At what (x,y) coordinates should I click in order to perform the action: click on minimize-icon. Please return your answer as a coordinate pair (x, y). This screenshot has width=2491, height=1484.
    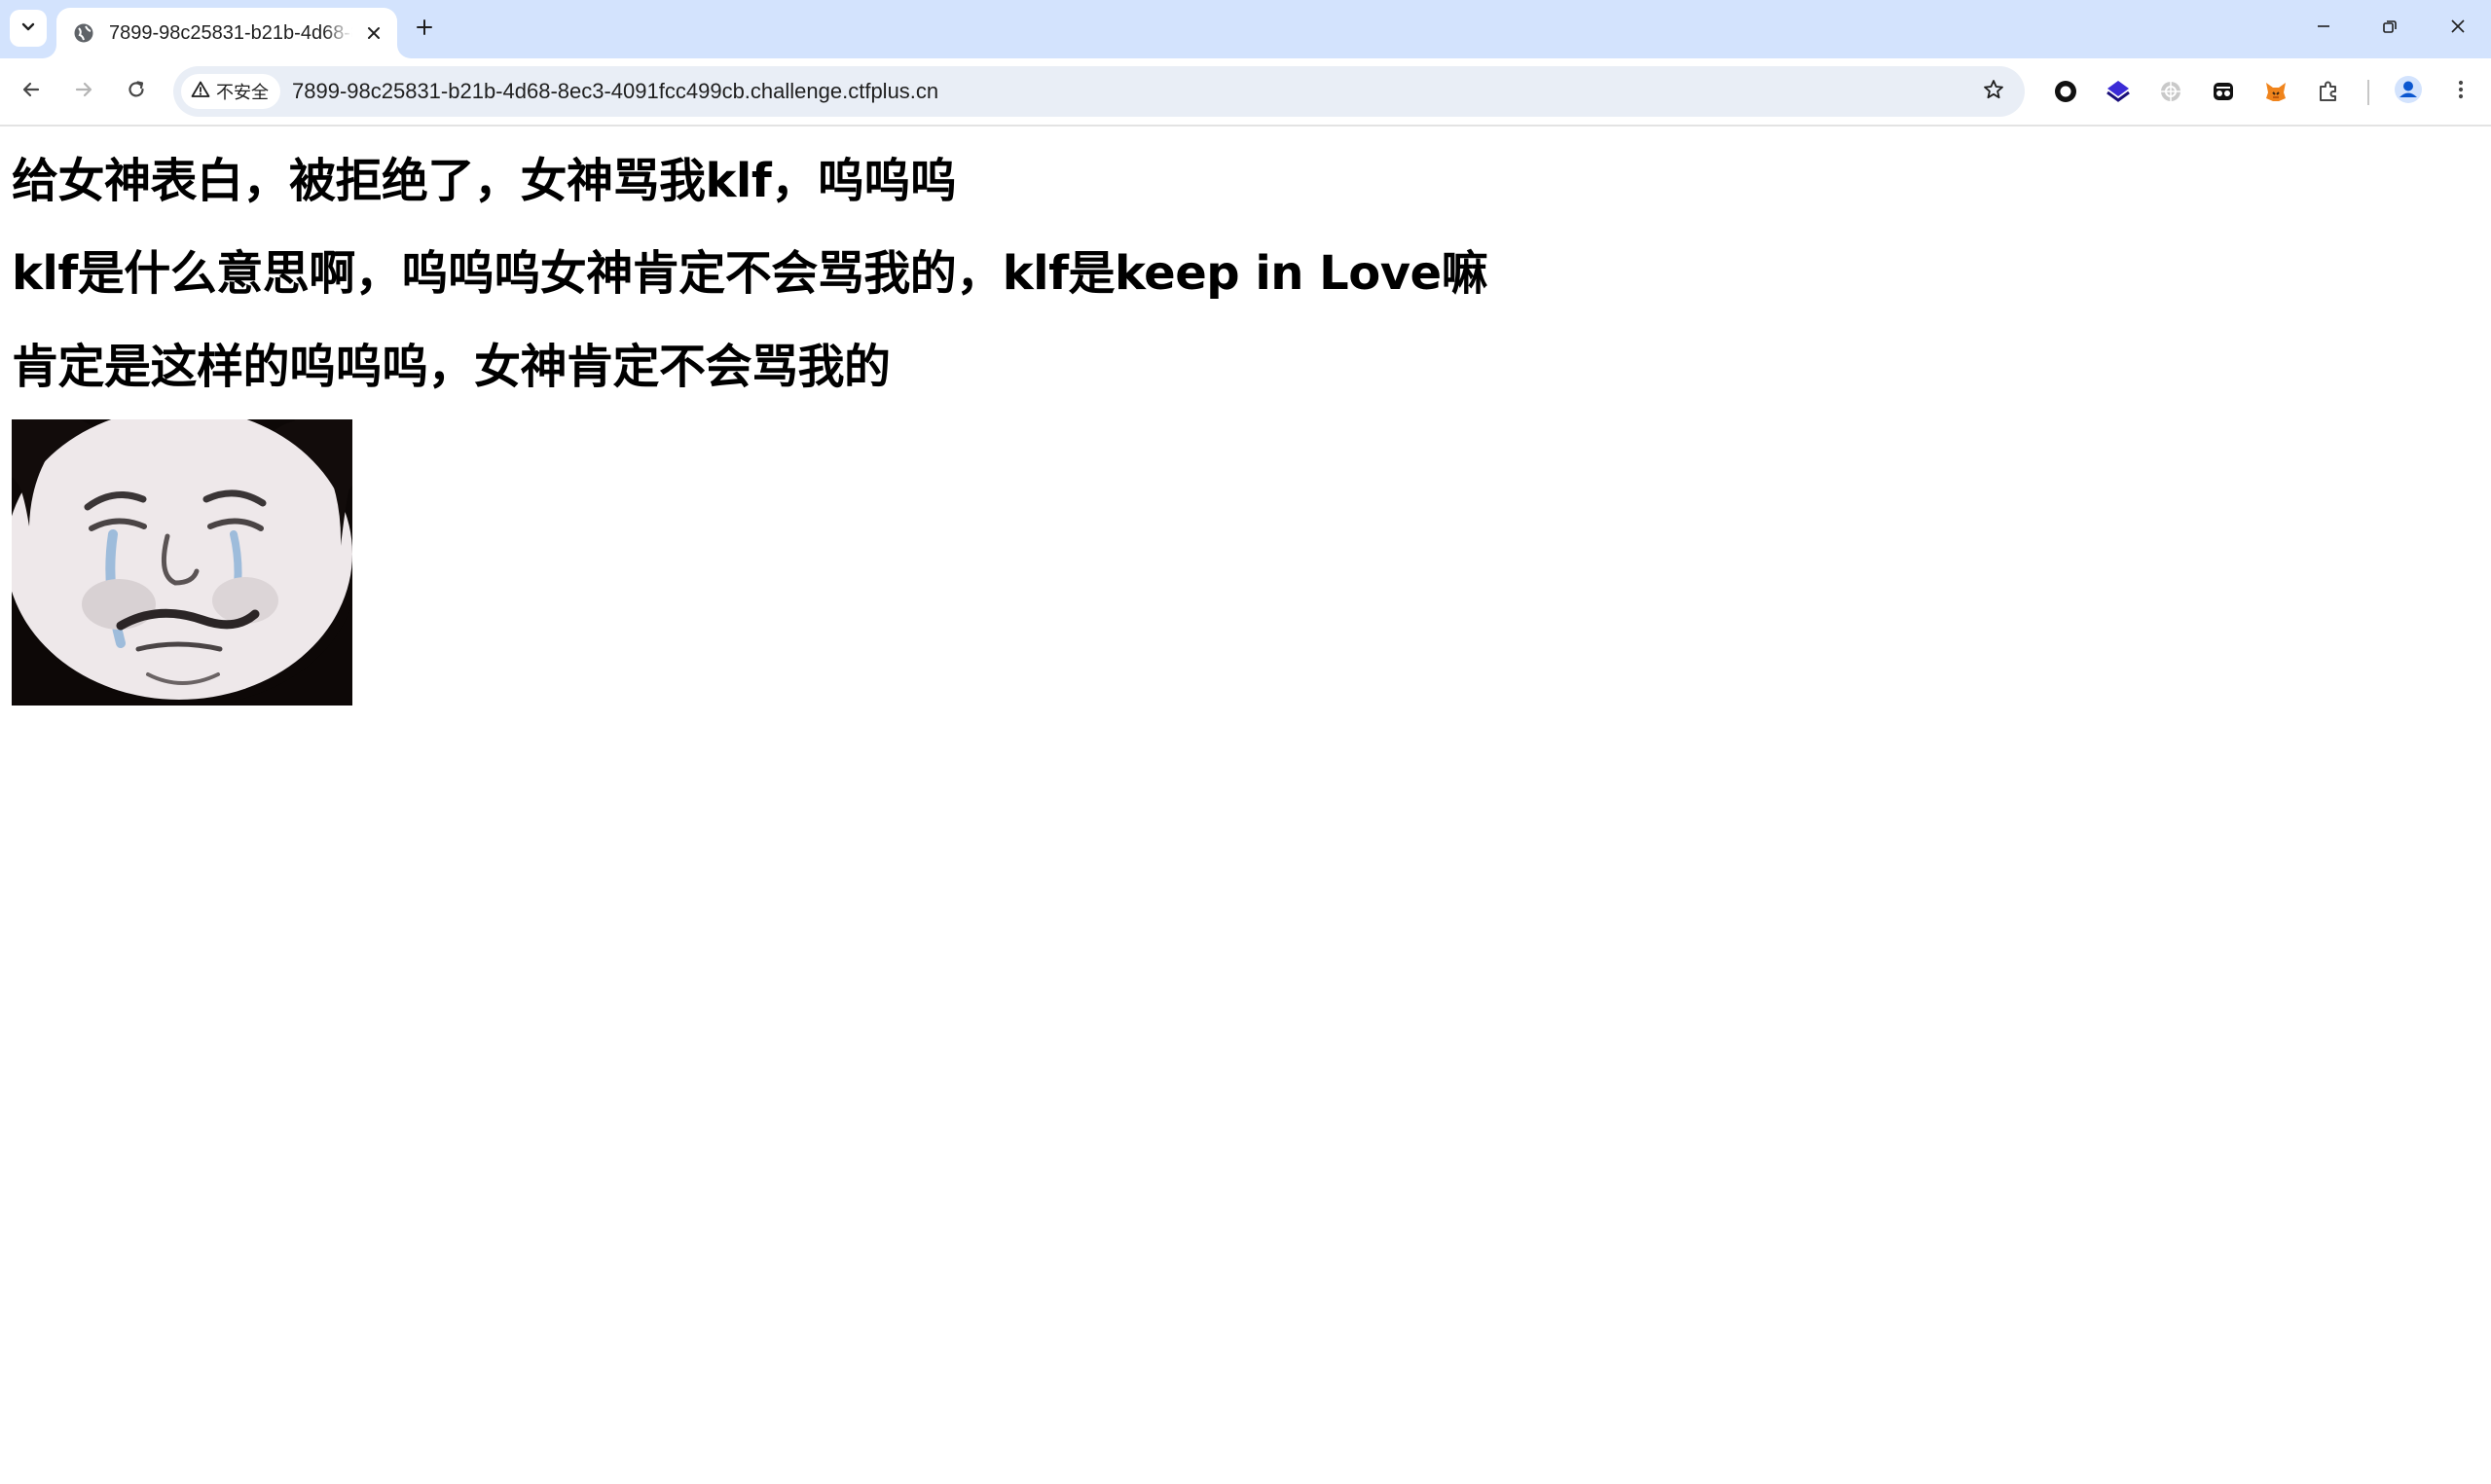
    Looking at the image, I should click on (2323, 29).